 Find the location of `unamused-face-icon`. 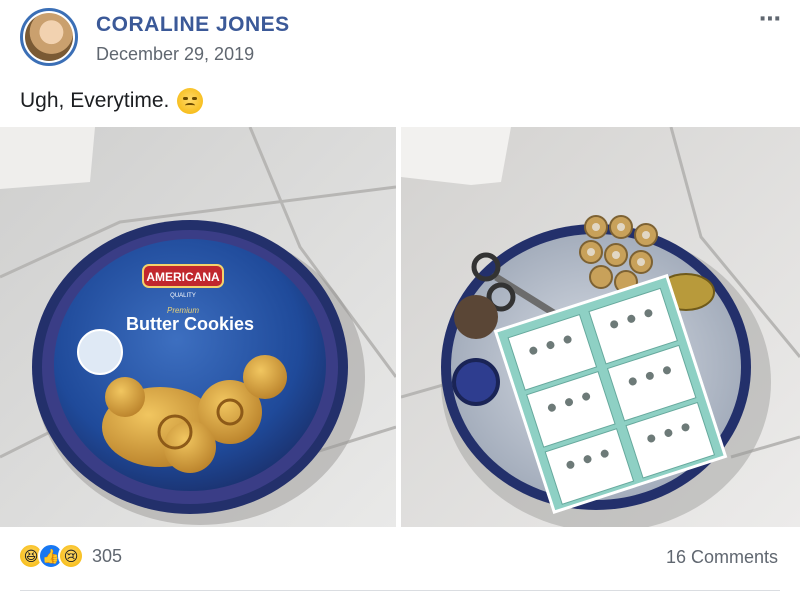

unamused-face-icon is located at coordinates (190, 101).